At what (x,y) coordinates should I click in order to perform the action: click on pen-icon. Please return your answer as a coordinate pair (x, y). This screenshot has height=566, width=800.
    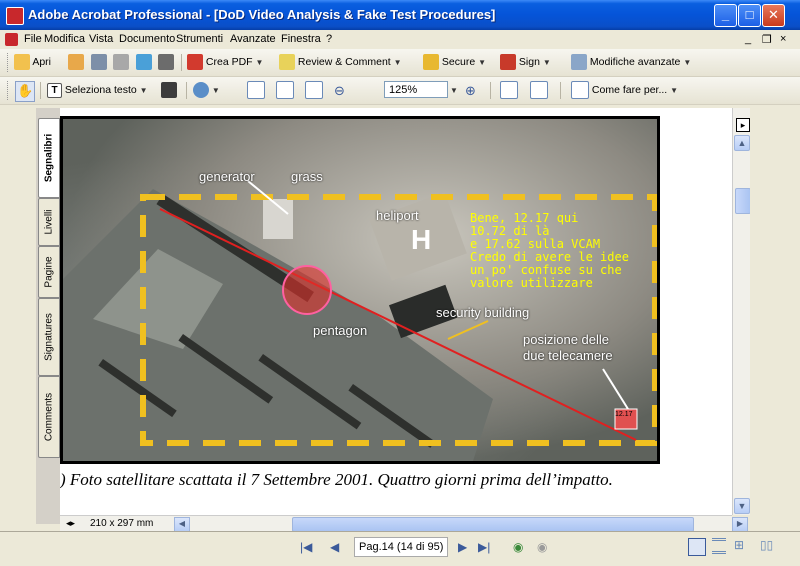
    Looking at the image, I should click on (508, 62).